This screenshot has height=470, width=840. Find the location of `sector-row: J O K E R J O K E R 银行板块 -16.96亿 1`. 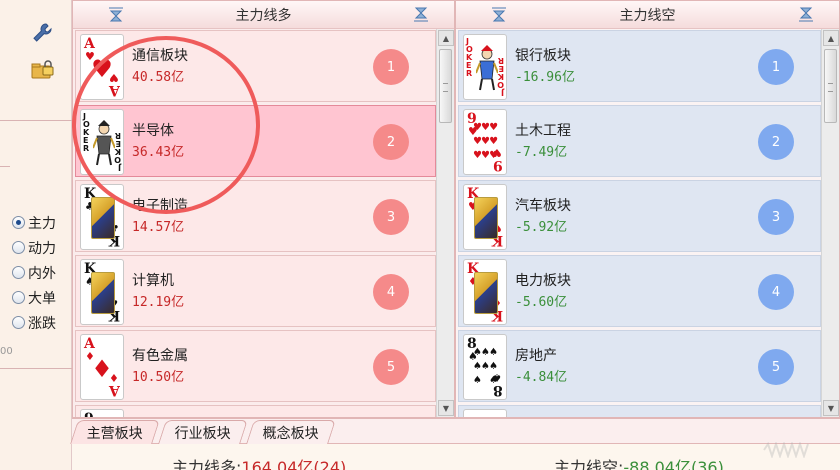

sector-row: J O K E R J O K E R 银行板块 -16.96亿 1 is located at coordinates (639, 66).